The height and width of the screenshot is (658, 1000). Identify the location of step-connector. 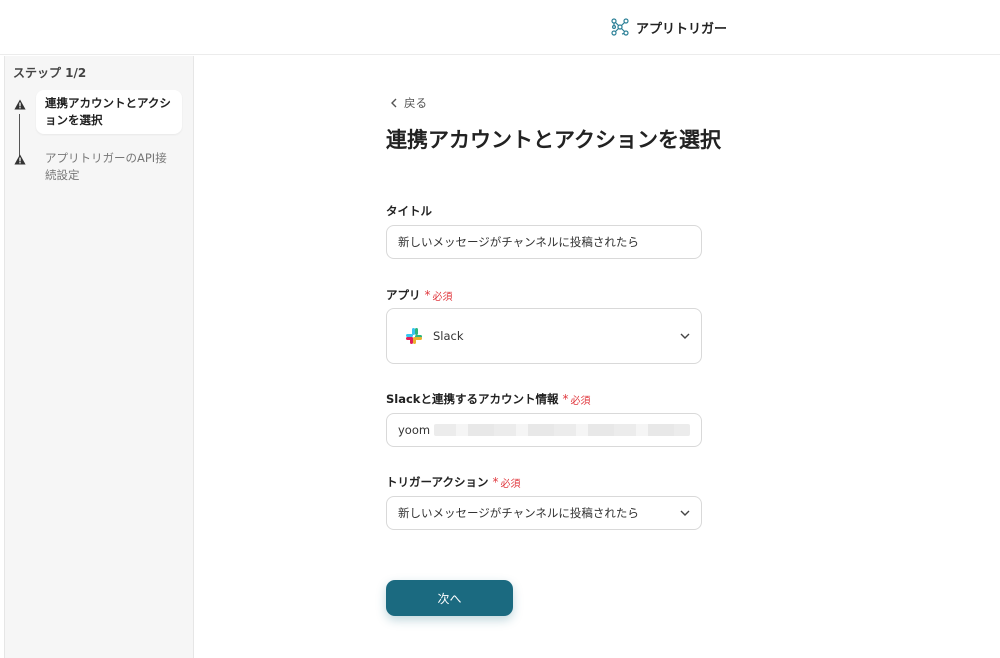
(19, 135).